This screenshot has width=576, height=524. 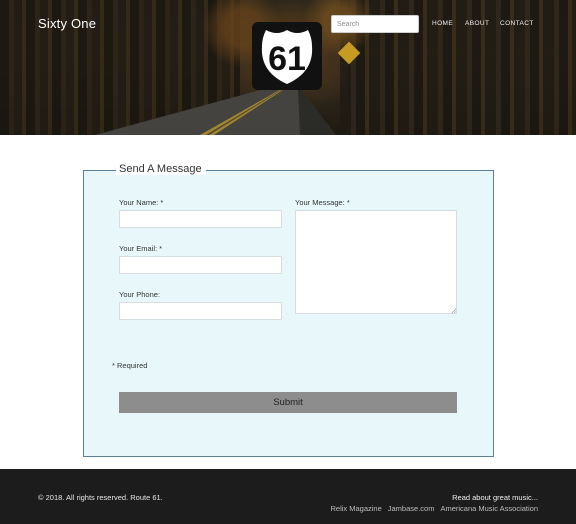 What do you see at coordinates (453, 310) in the screenshot?
I see `resize-handle-icon` at bounding box center [453, 310].